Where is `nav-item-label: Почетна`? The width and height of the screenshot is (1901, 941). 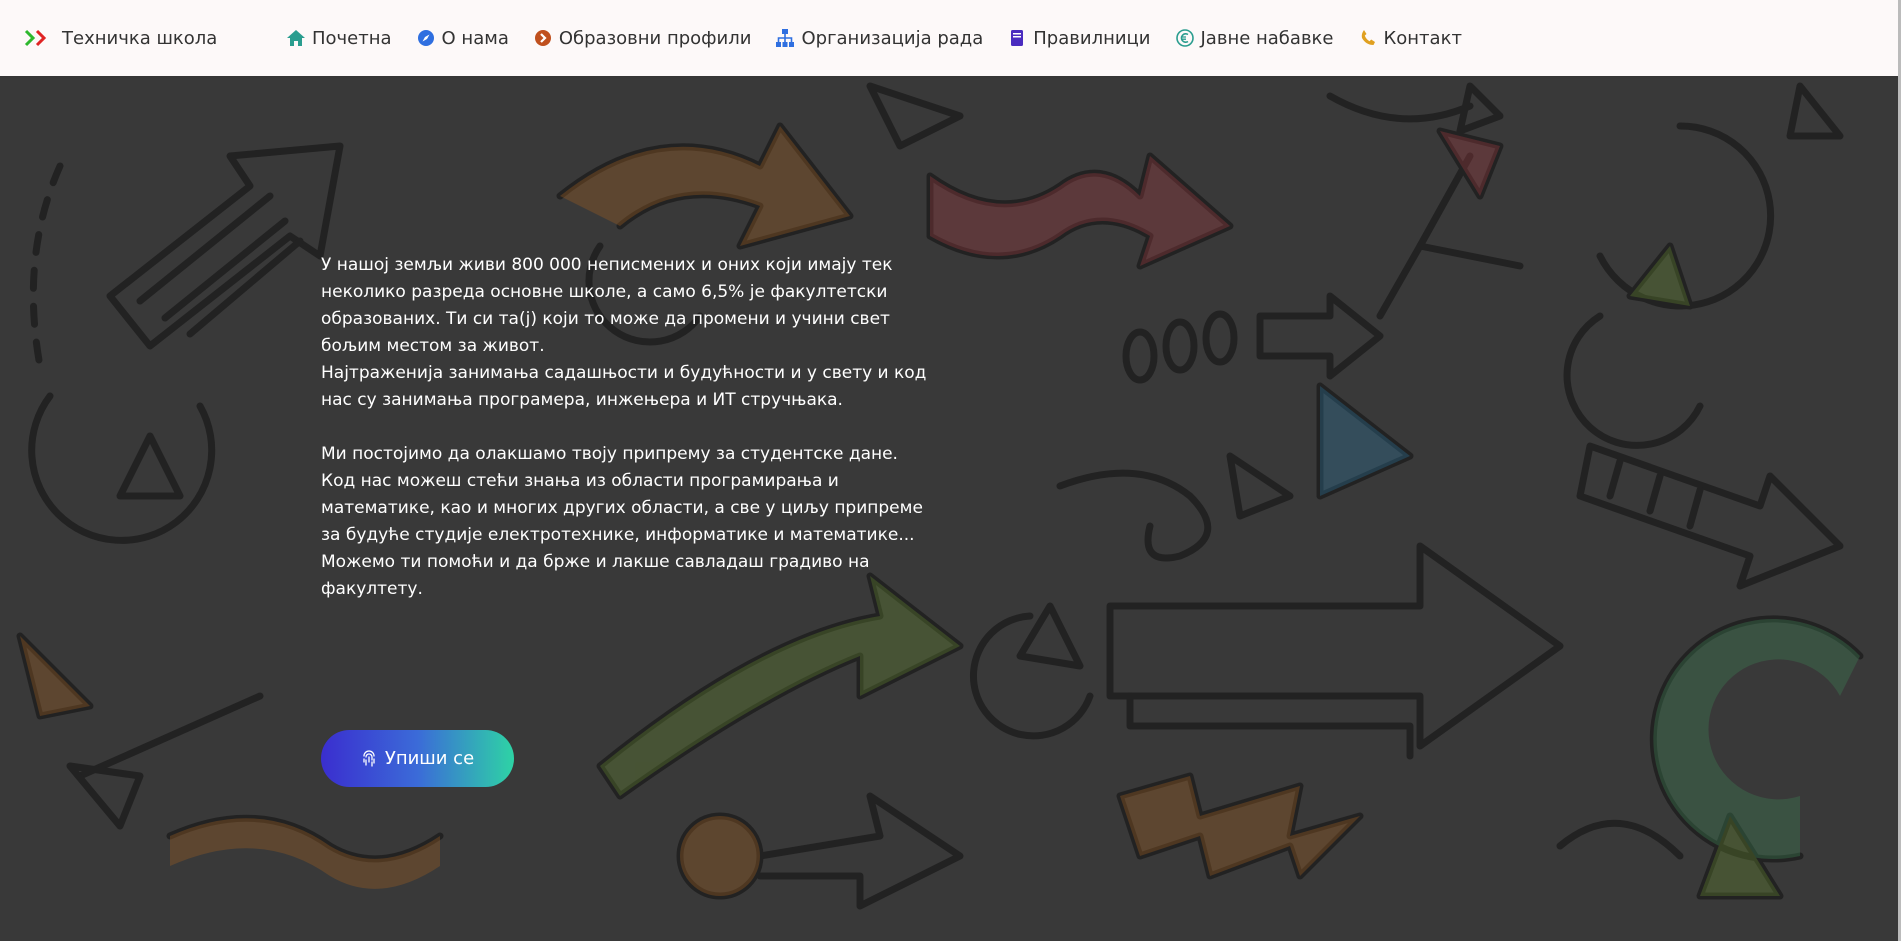
nav-item-label: Почетна is located at coordinates (352, 38).